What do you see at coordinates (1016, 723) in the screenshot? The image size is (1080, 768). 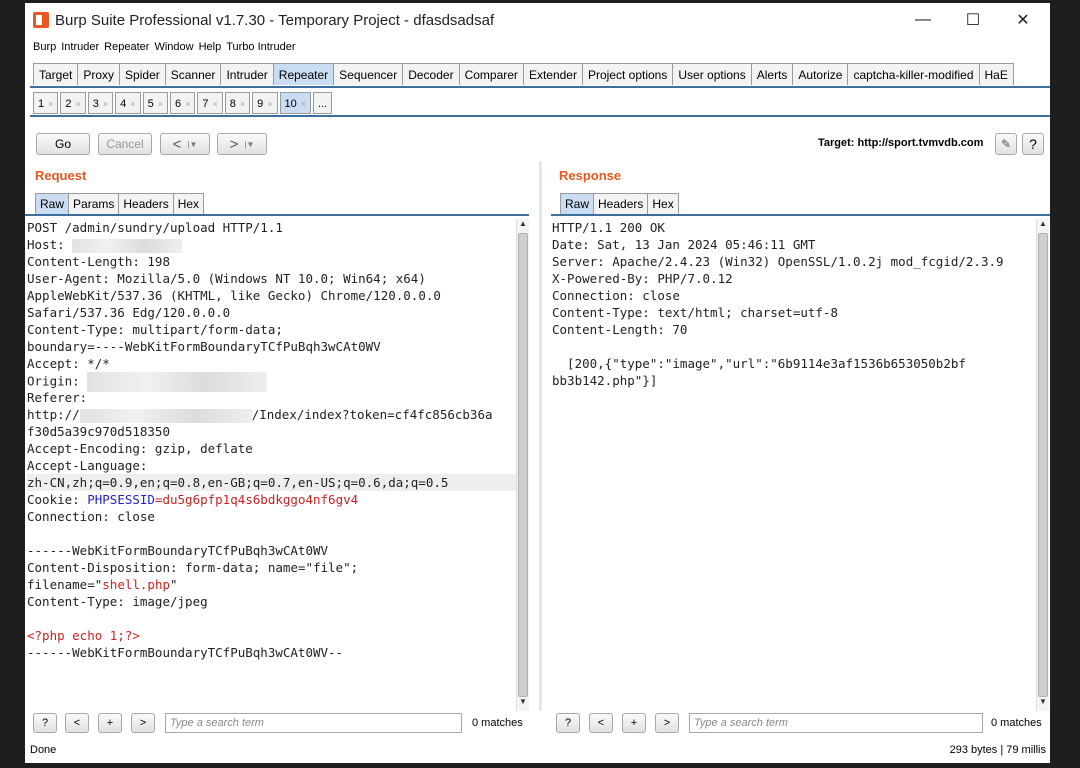 I see `response-match-count: 0 matches` at bounding box center [1016, 723].